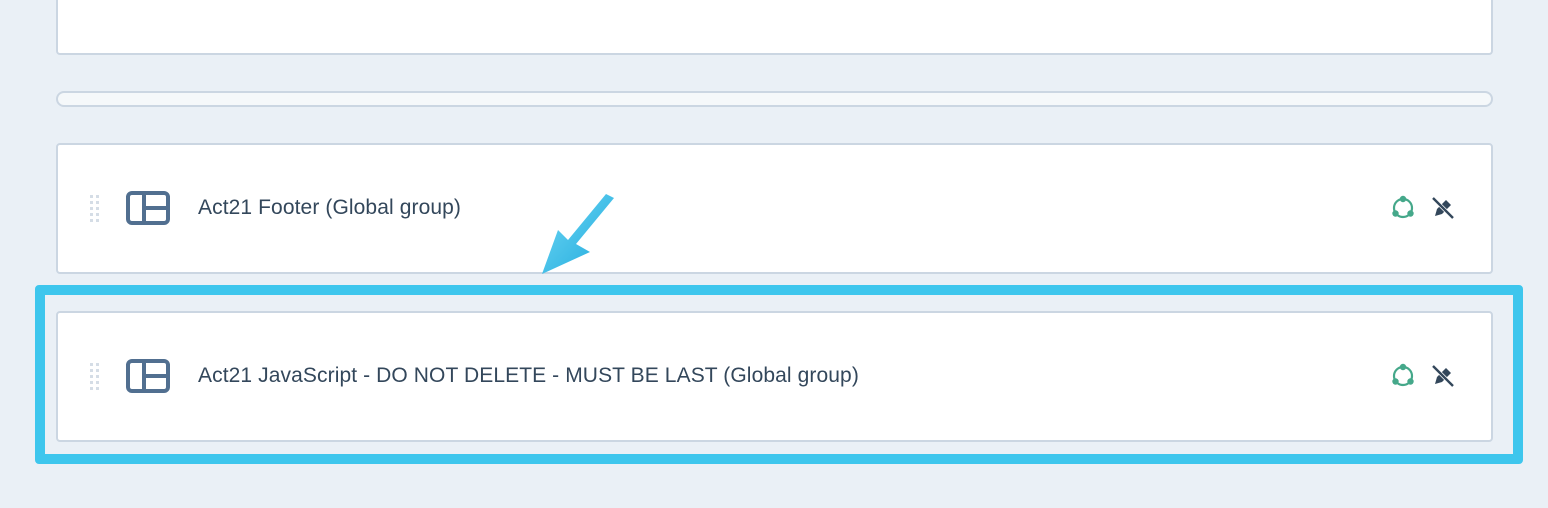 The height and width of the screenshot is (508, 1548). I want to click on empty-drop-zone, so click(774, 99).